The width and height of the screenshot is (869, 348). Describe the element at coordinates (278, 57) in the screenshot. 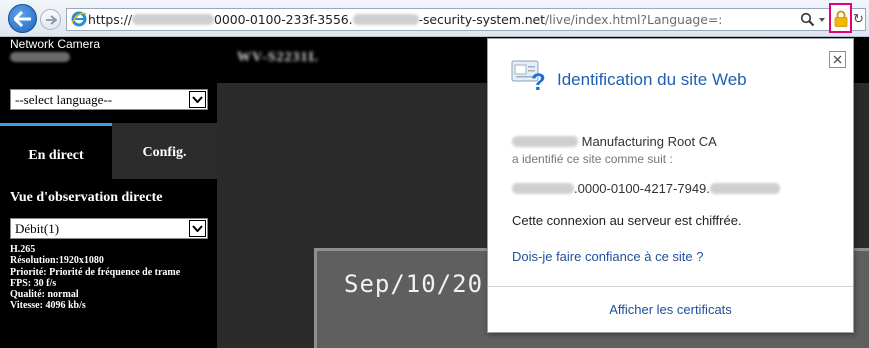

I see `camera-title-redacted: WV-S2231L` at that location.